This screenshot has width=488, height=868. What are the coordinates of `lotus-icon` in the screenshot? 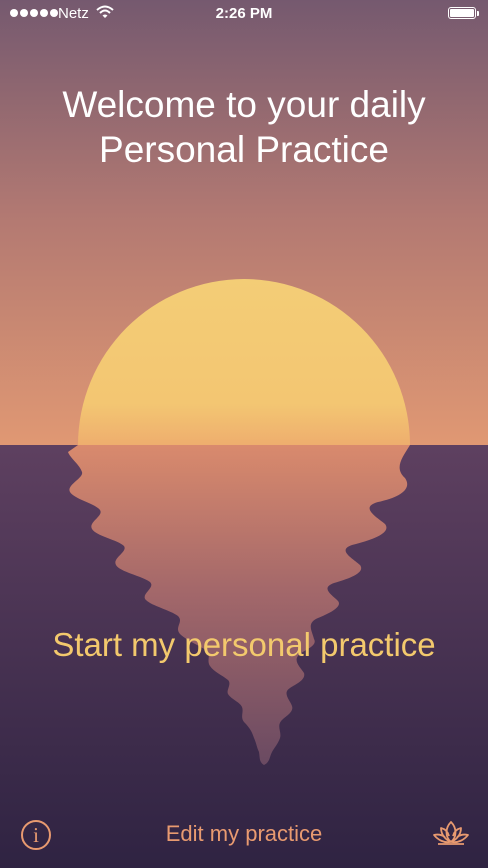 It's located at (451, 834).